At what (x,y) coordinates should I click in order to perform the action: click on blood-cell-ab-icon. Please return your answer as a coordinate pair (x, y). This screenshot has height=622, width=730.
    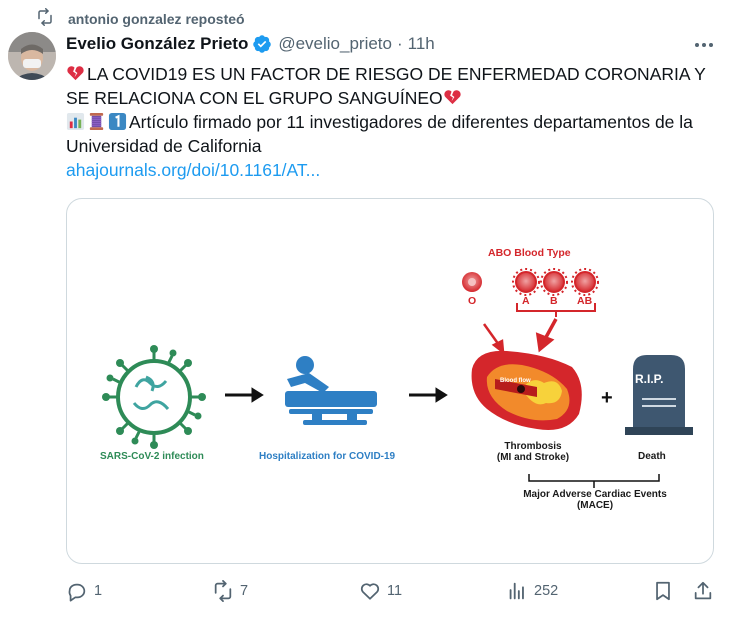
    Looking at the image, I should click on (585, 282).